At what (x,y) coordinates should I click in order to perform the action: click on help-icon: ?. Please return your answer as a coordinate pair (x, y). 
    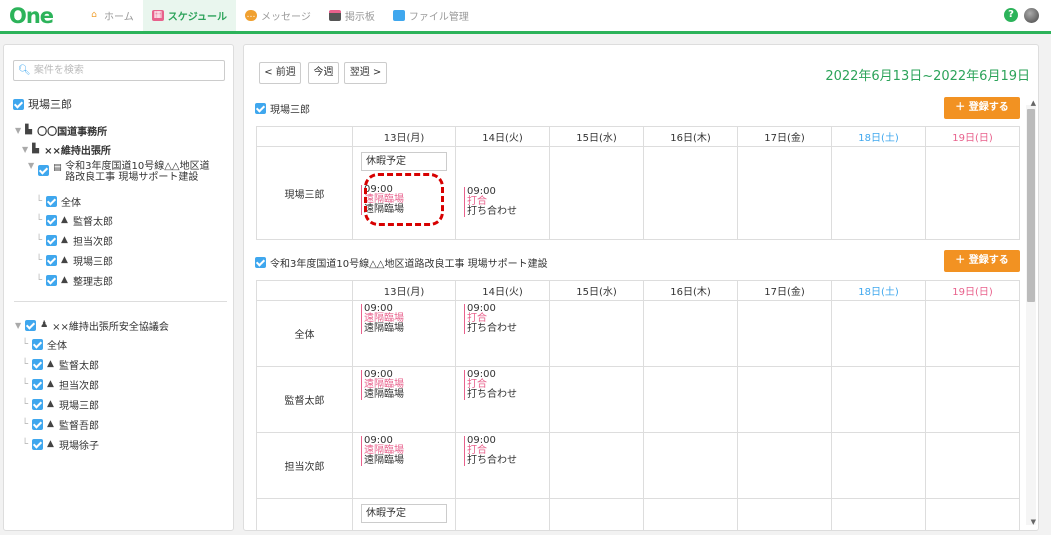
    Looking at the image, I should click on (1011, 15).